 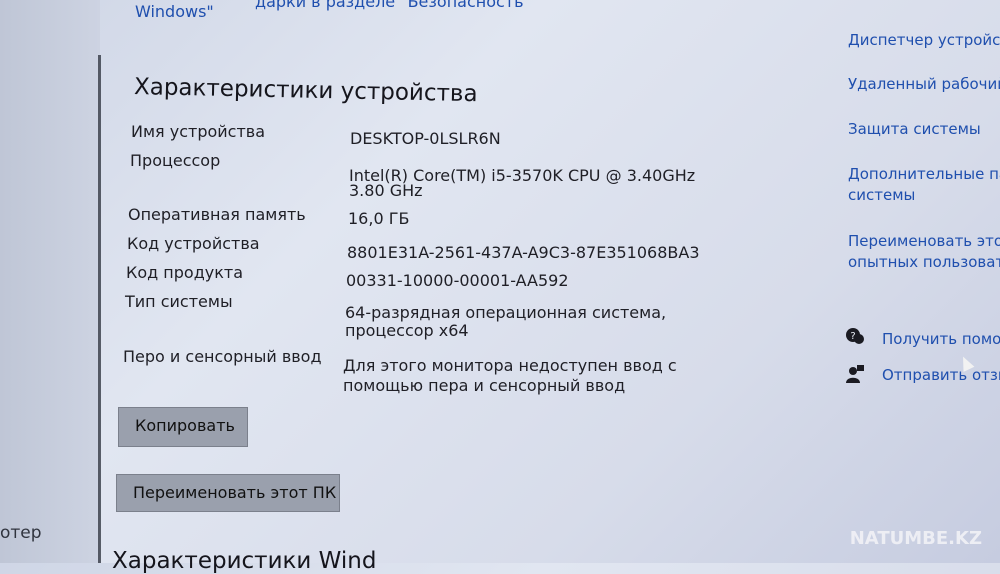 I want to click on remote-desktop-link: Удаленный рабочий, so click(x=924, y=84).